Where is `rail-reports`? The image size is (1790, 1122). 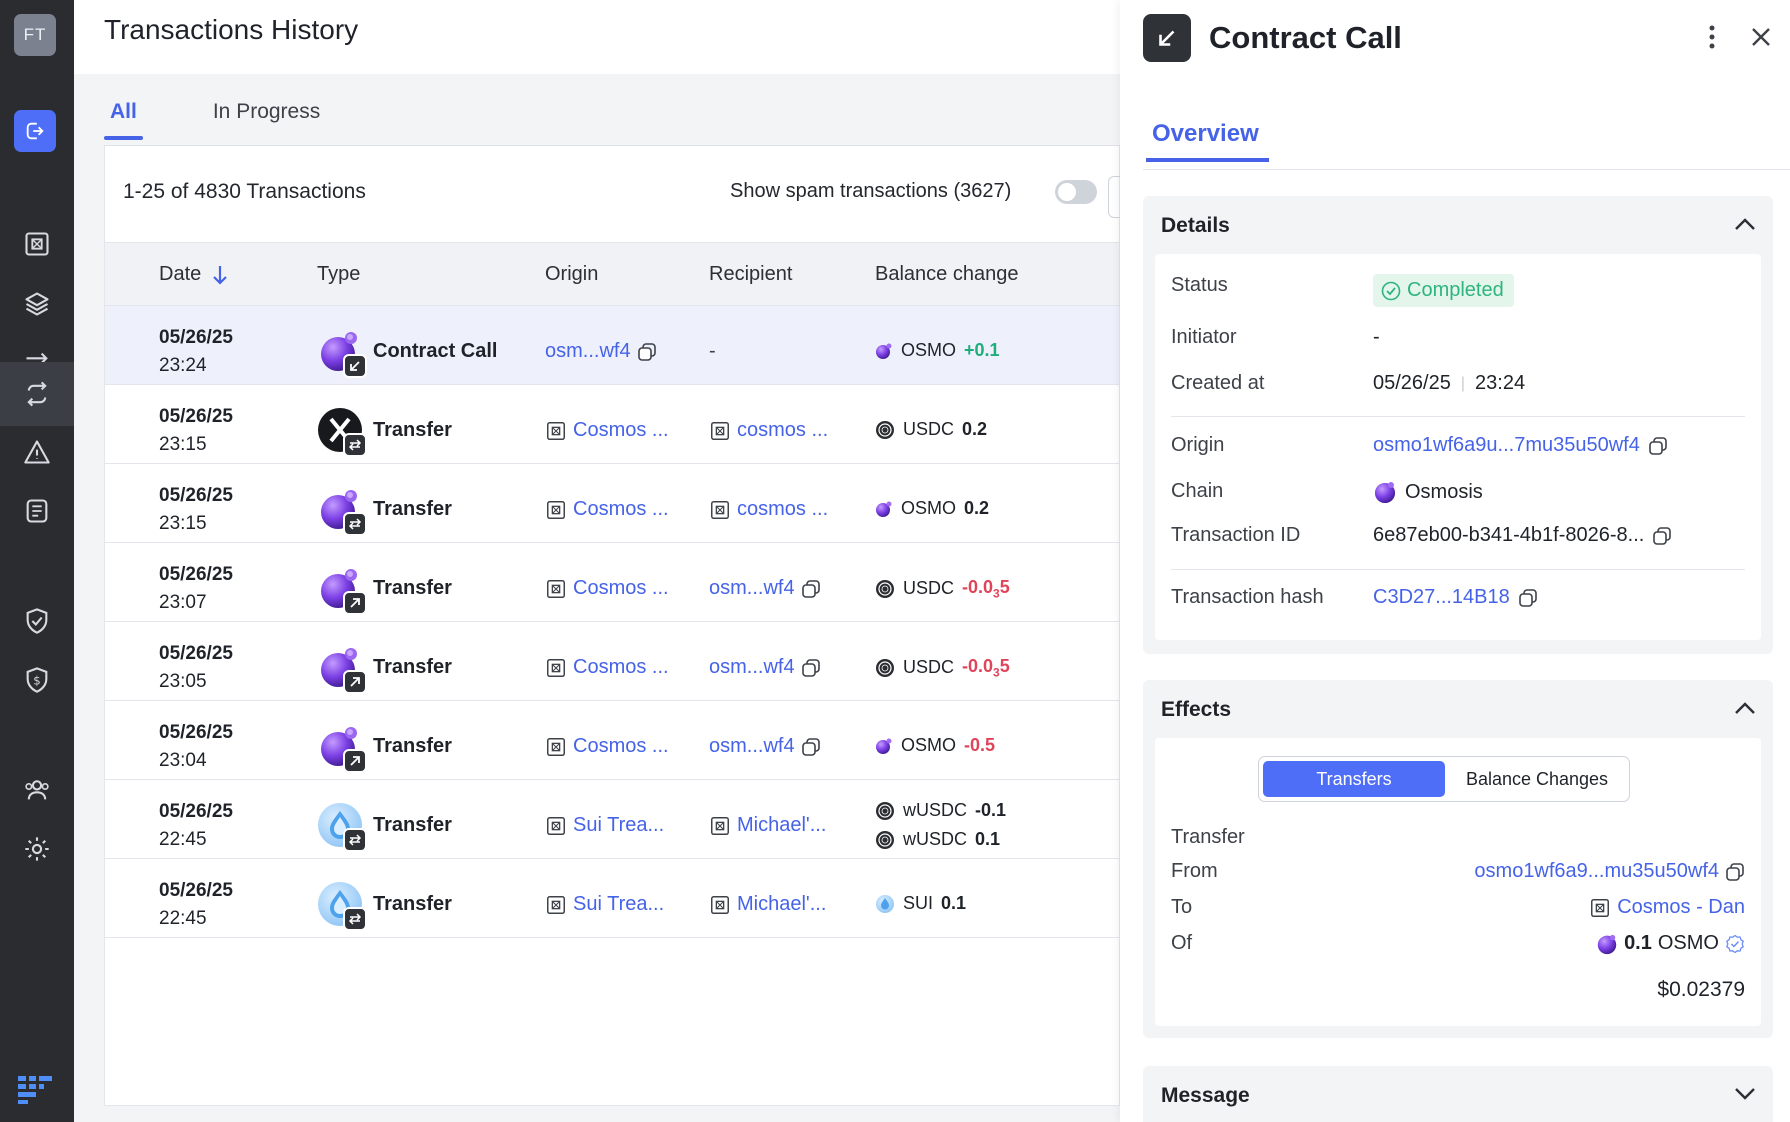
rail-reports is located at coordinates (37, 511).